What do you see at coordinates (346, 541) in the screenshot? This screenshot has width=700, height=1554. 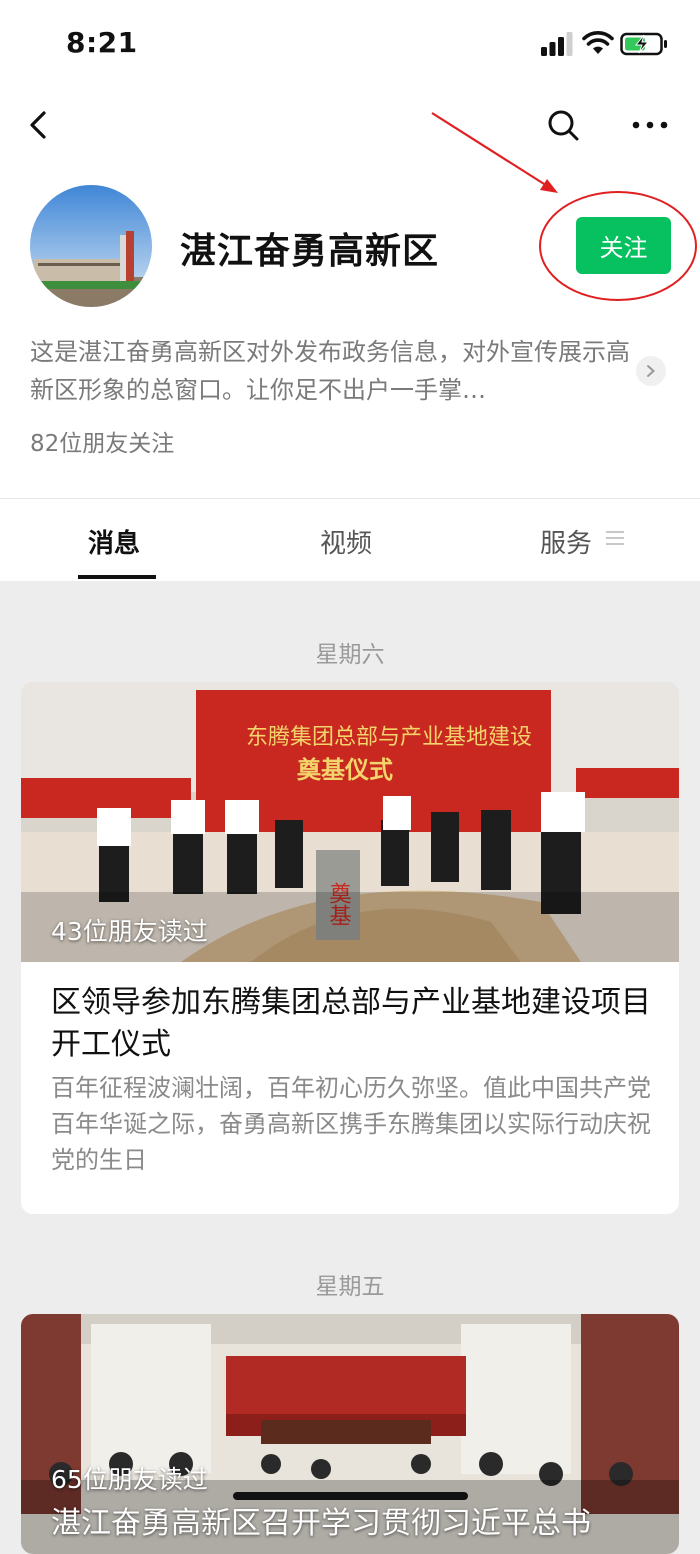 I see `tab-videos: 视频` at bounding box center [346, 541].